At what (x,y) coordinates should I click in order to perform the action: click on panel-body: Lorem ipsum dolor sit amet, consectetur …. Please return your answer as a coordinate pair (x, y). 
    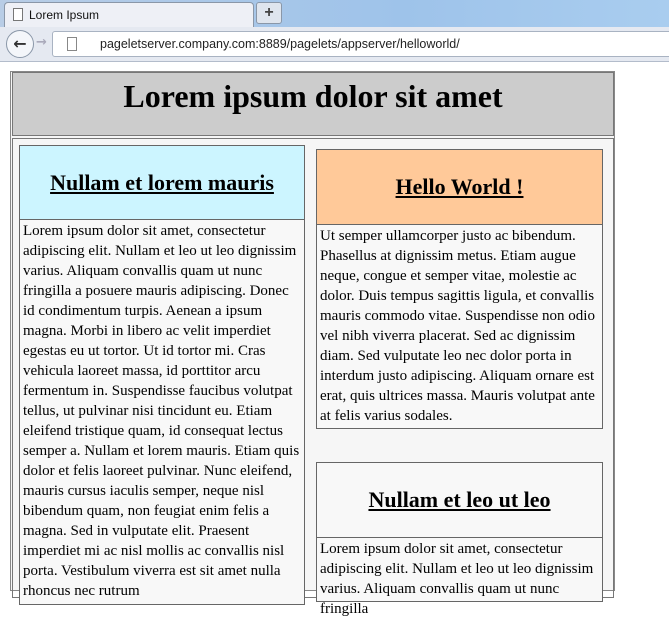
    Looking at the image, I should click on (457, 579).